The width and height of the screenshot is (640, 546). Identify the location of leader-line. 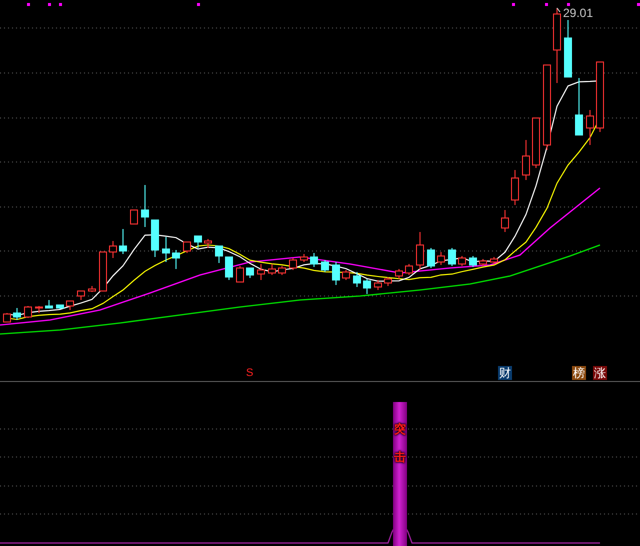
(558, 10).